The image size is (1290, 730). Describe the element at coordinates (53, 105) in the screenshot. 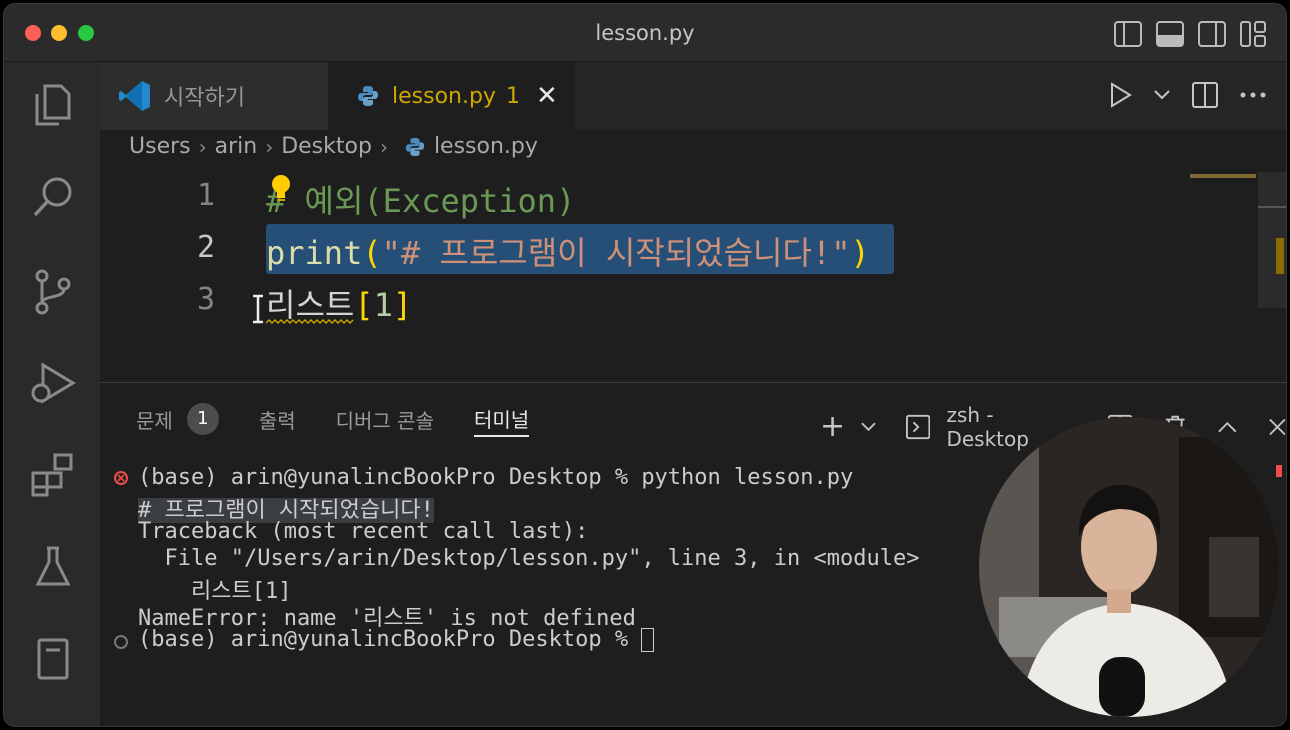

I see `explorer-icon` at that location.